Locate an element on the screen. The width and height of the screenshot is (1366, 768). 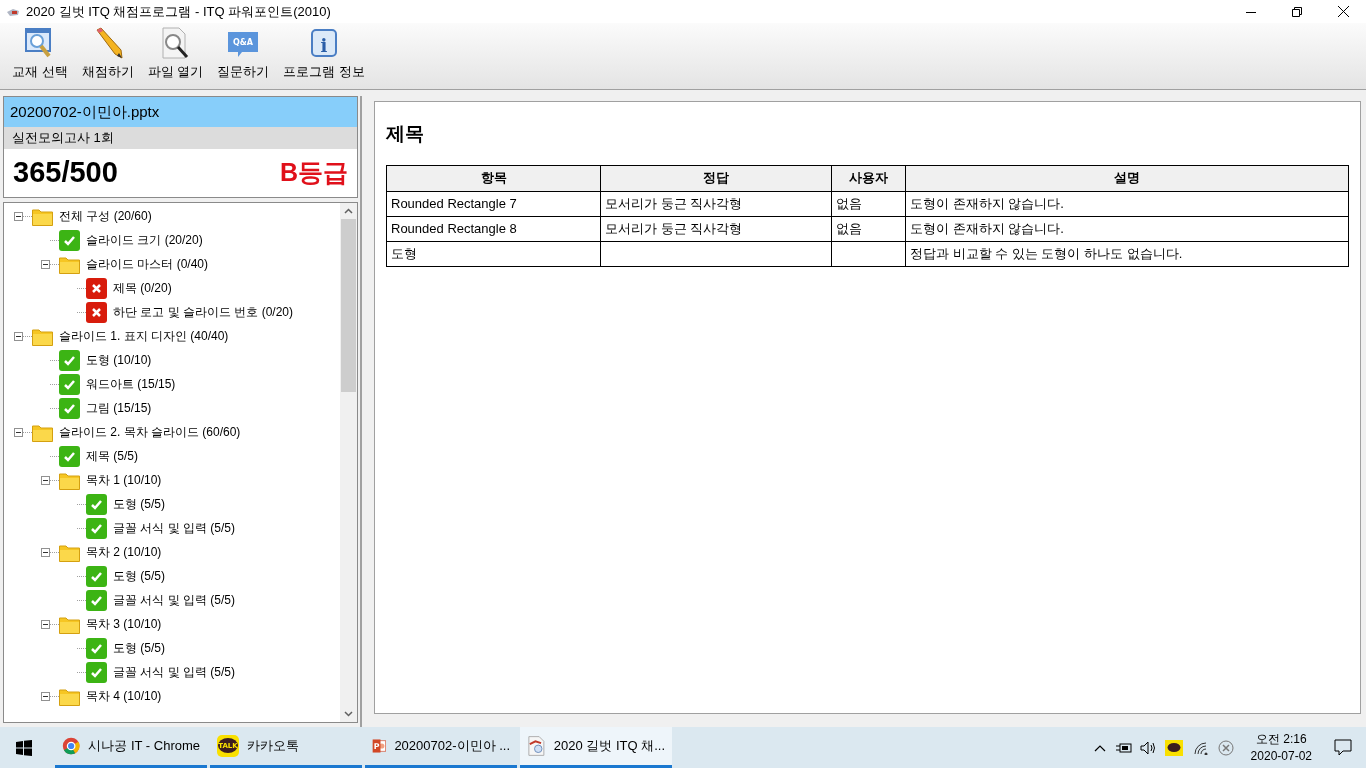
scroll-down-icon is located at coordinates (348, 714).